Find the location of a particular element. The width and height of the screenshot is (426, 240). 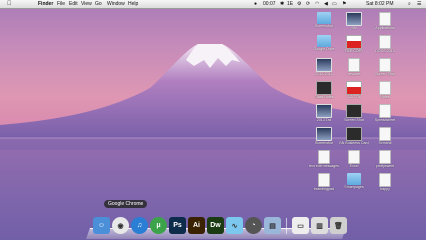

gear-icon: ⚙ is located at coordinates (299, 4).